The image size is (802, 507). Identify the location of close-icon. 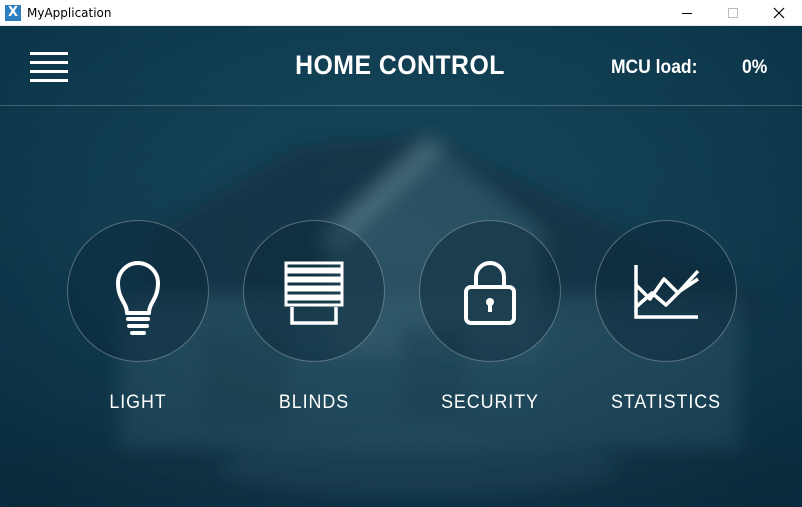
(779, 13).